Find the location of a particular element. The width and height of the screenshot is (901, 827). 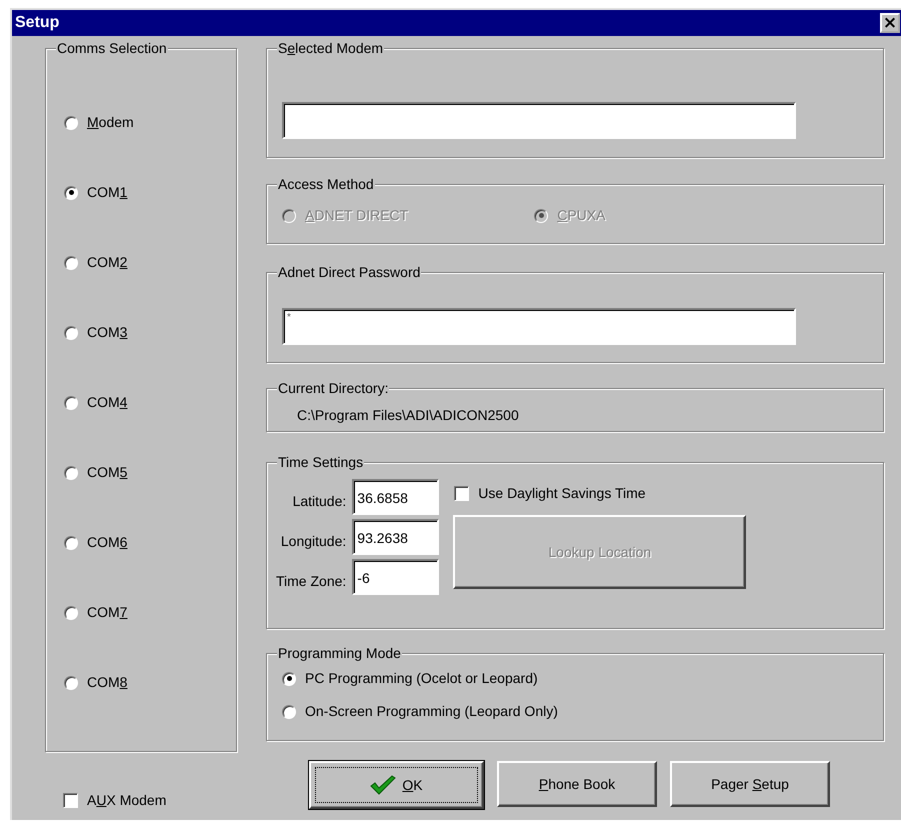

directory-path: C:\Program Files\ADI\ADICON2500 is located at coordinates (407, 415).